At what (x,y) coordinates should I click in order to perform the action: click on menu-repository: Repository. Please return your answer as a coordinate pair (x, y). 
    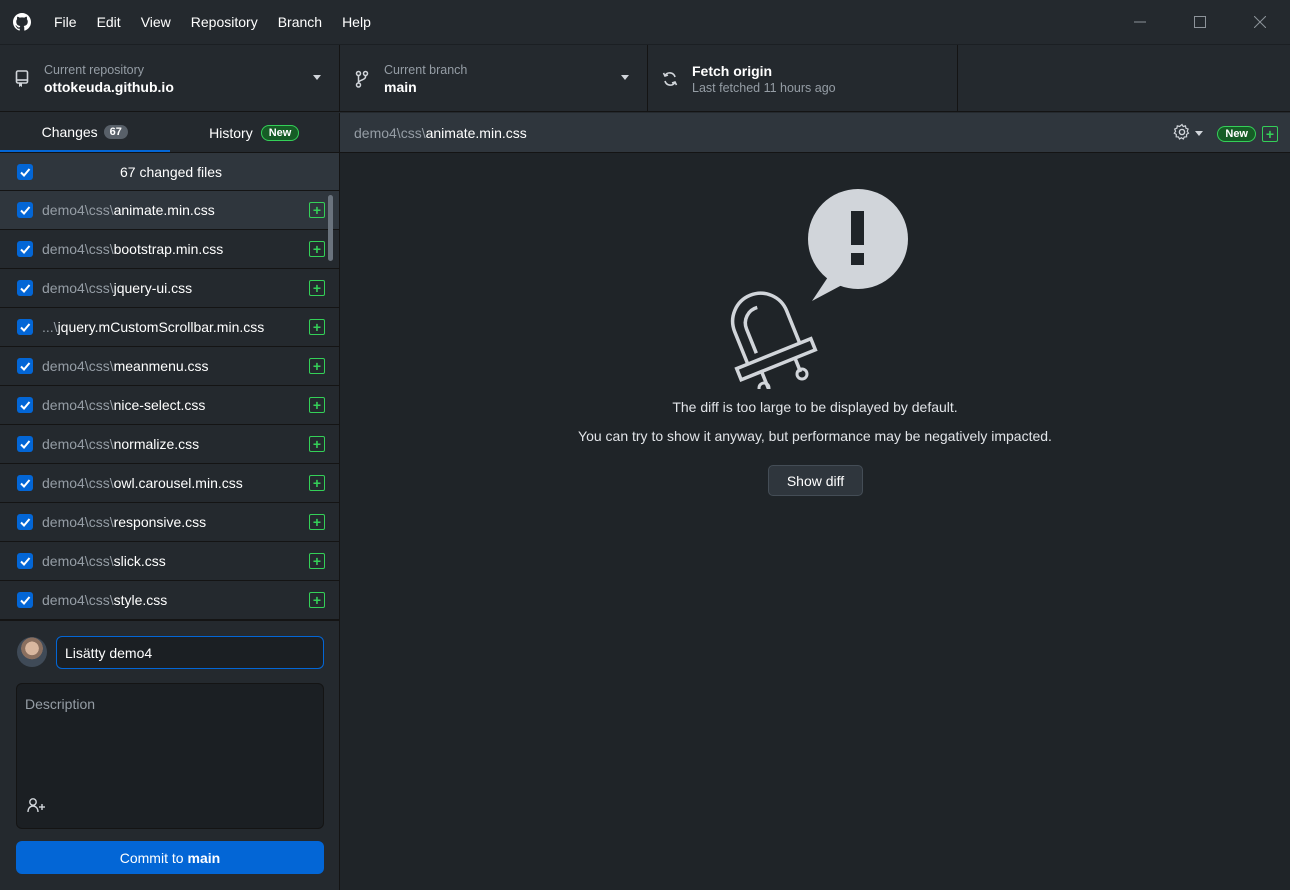
    Looking at the image, I should click on (224, 22).